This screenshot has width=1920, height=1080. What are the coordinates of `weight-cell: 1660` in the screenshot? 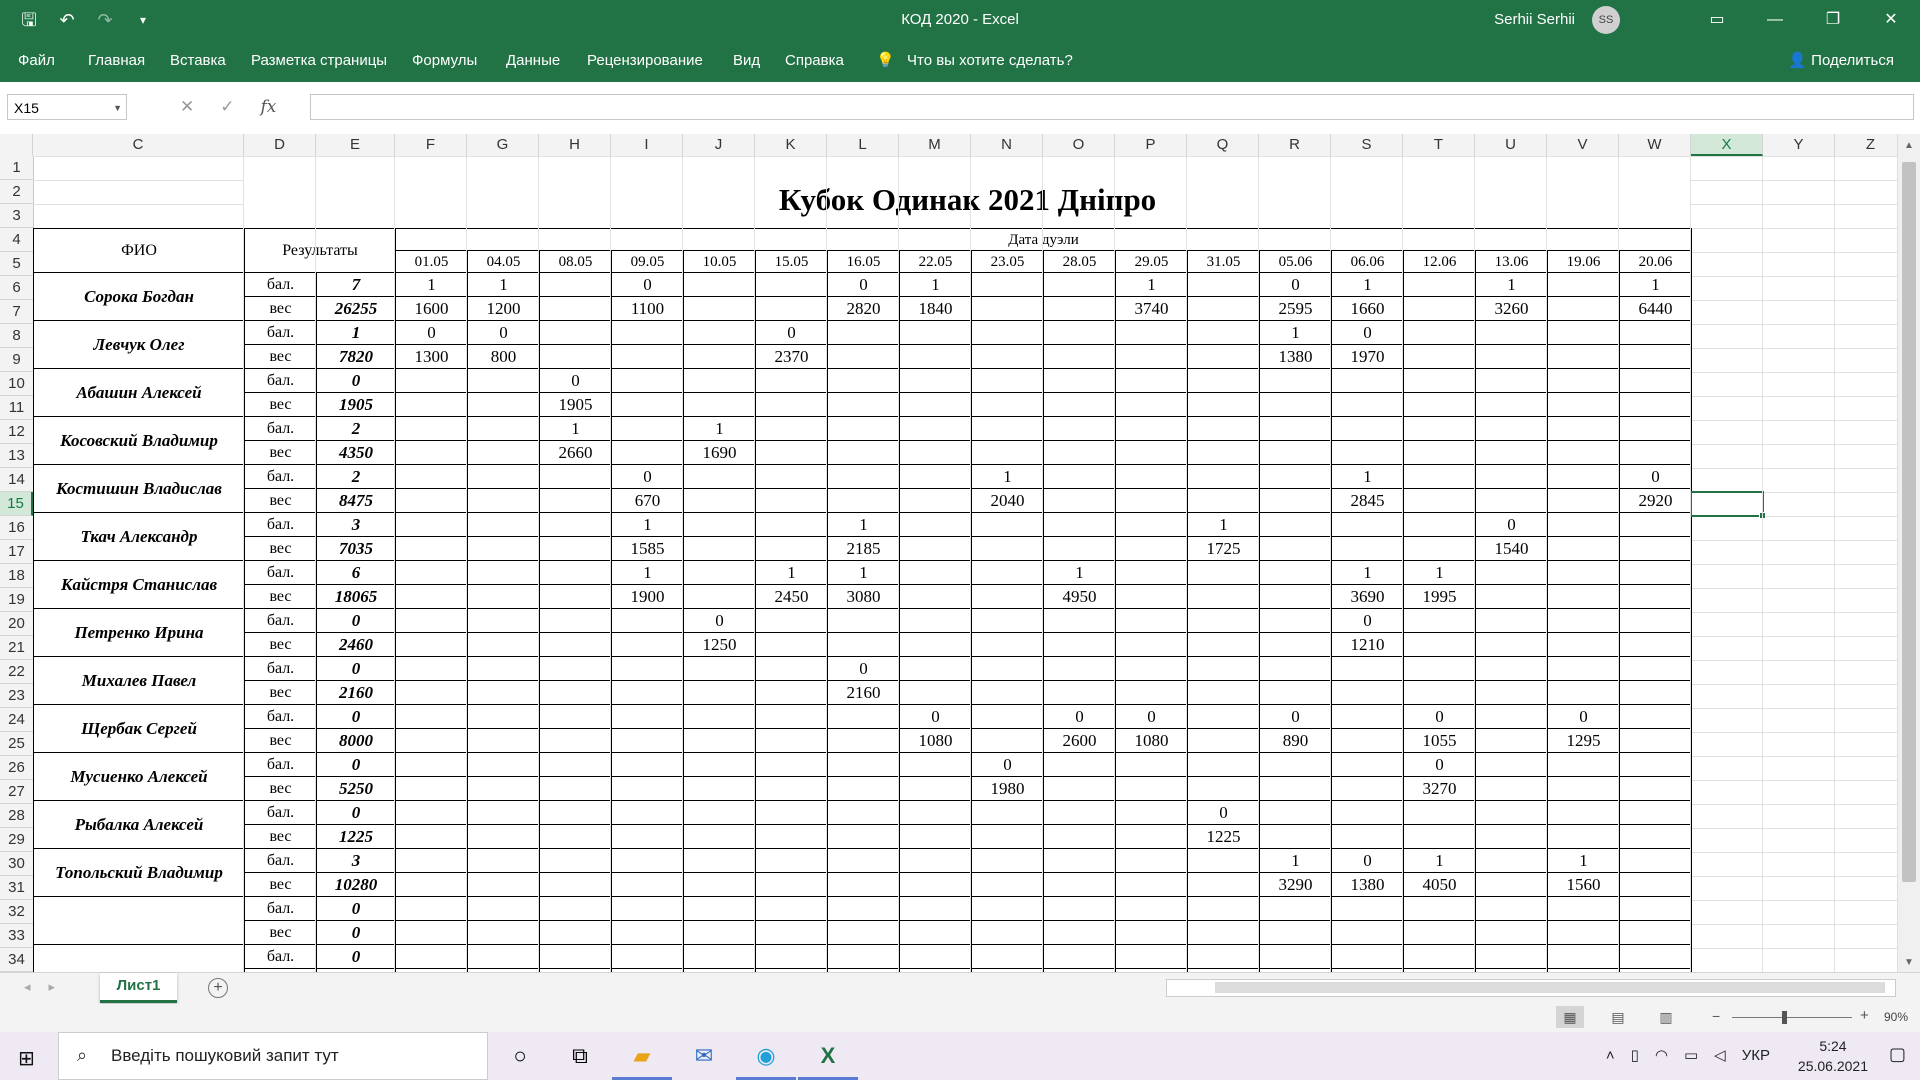 It's located at (1367, 308).